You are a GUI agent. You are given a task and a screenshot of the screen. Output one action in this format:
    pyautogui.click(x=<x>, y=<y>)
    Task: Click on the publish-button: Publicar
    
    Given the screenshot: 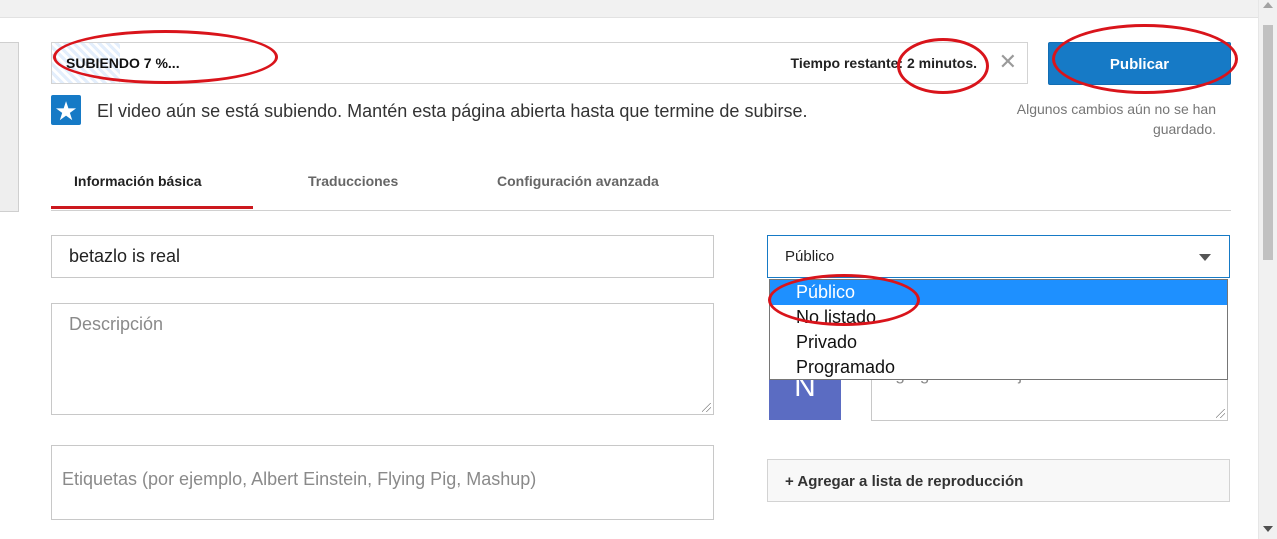 What is the action you would take?
    pyautogui.click(x=1139, y=63)
    